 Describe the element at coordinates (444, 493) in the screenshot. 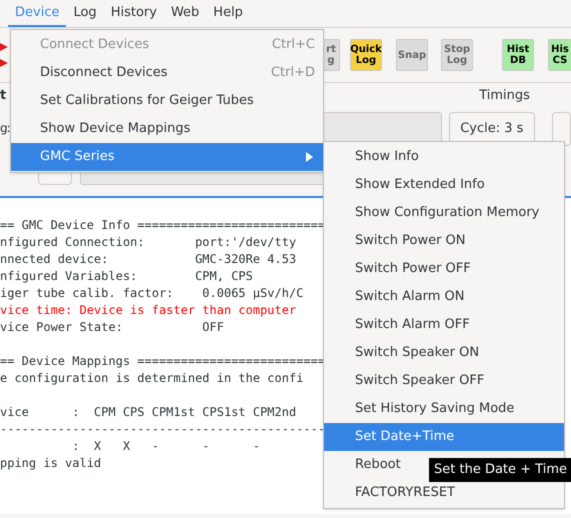

I see `menu-item: FACTORYRESET` at that location.